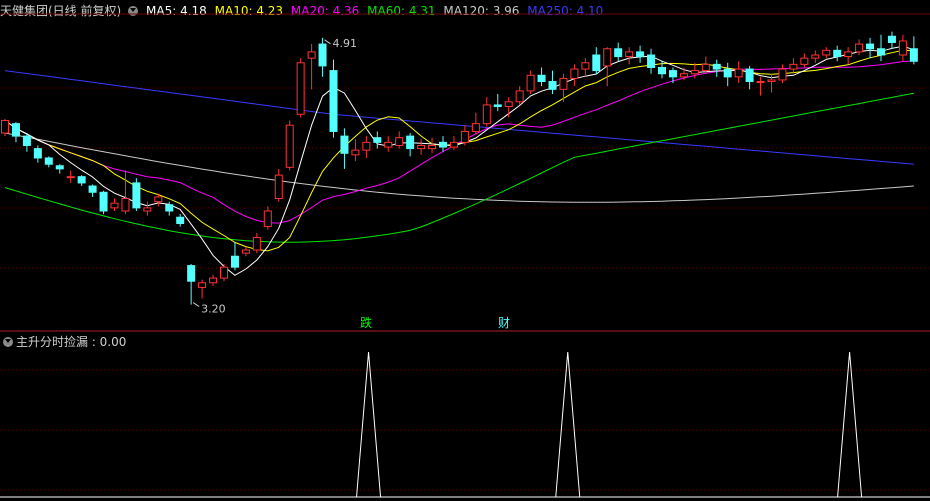 The width and height of the screenshot is (930, 501). I want to click on cai-marker: 财, so click(504, 323).